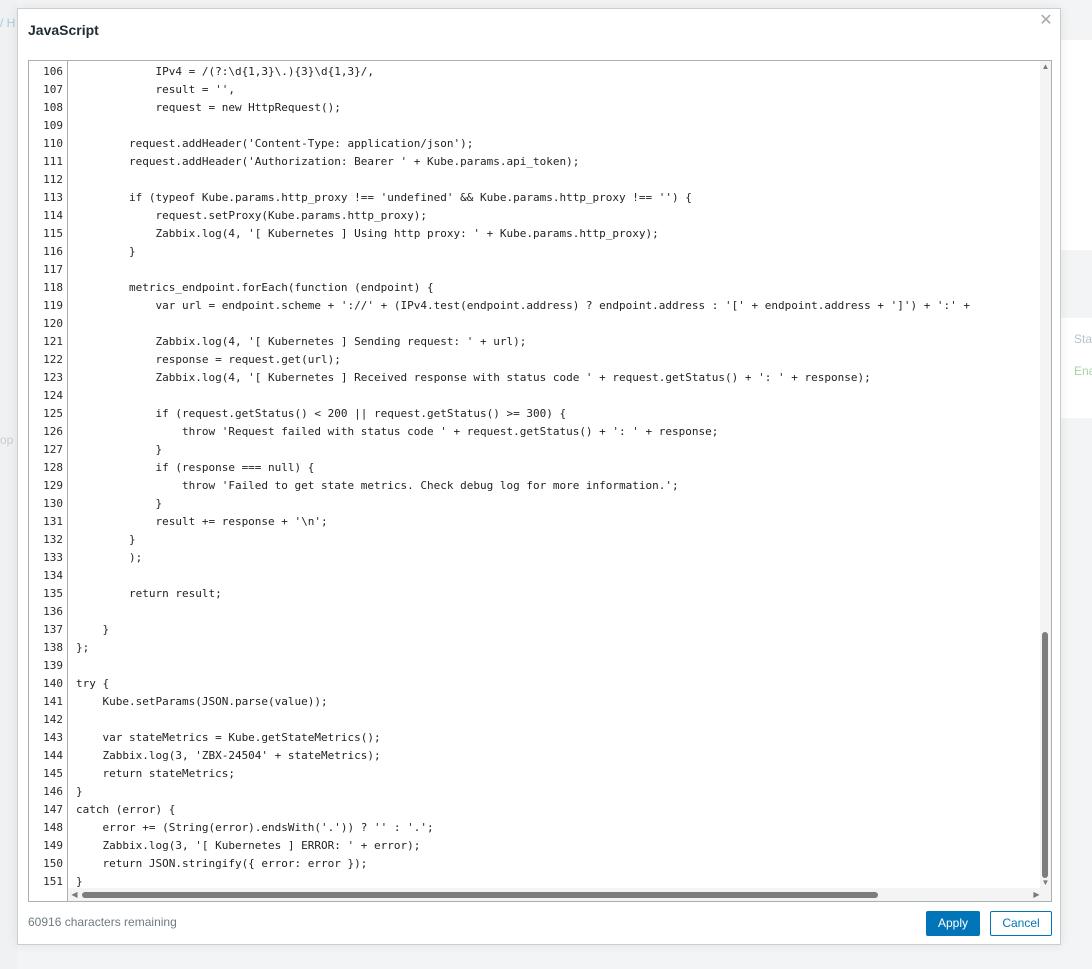 The image size is (1092, 969). What do you see at coordinates (1045, 755) in the screenshot?
I see `vertical-scroll-thumb` at bounding box center [1045, 755].